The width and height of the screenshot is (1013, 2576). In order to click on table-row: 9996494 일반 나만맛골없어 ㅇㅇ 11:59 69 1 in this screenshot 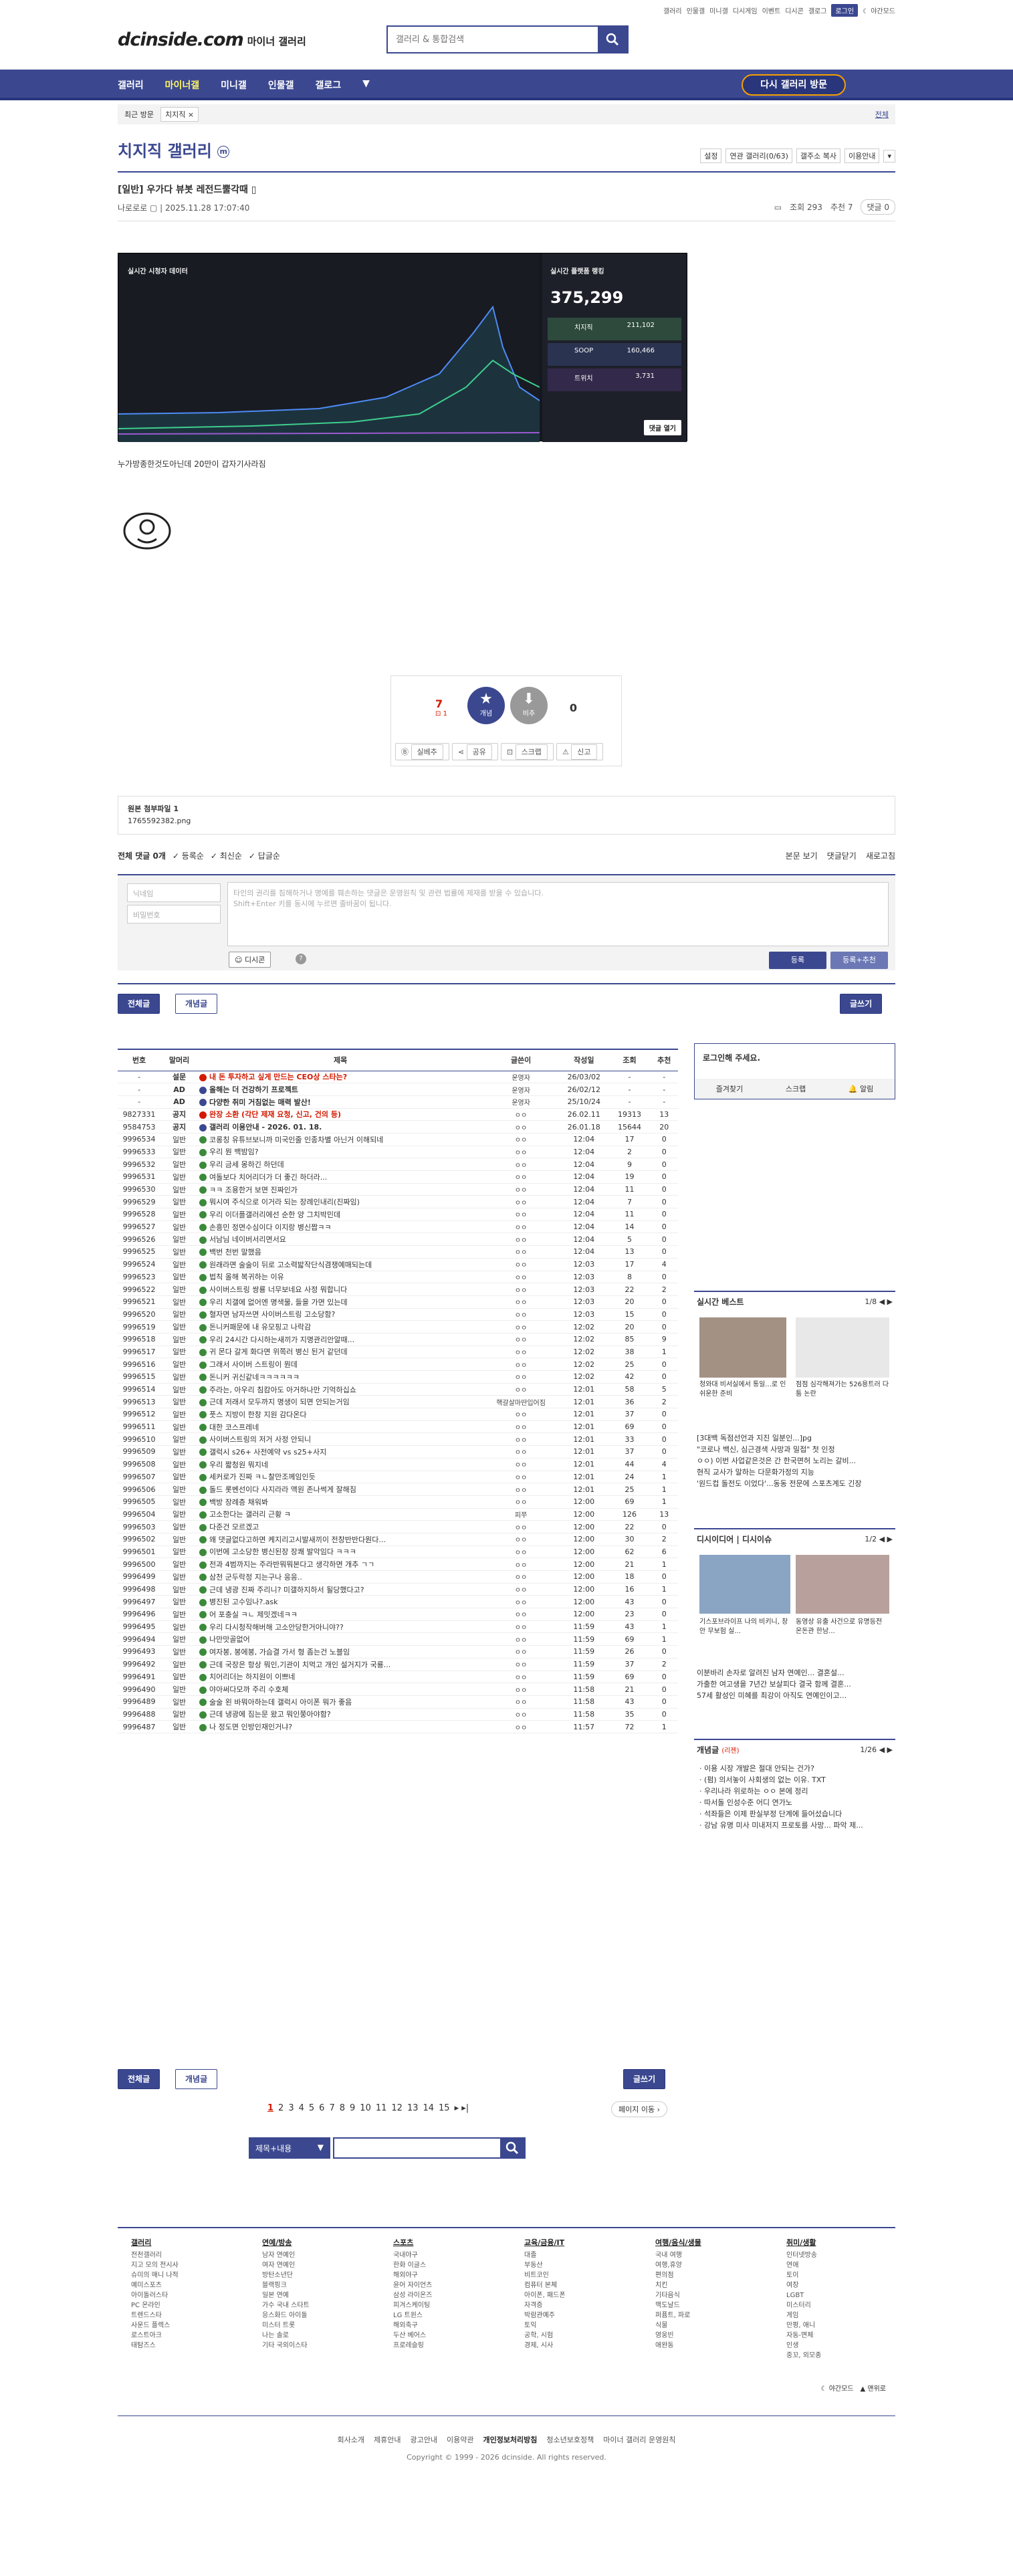, I will do `click(398, 1639)`.